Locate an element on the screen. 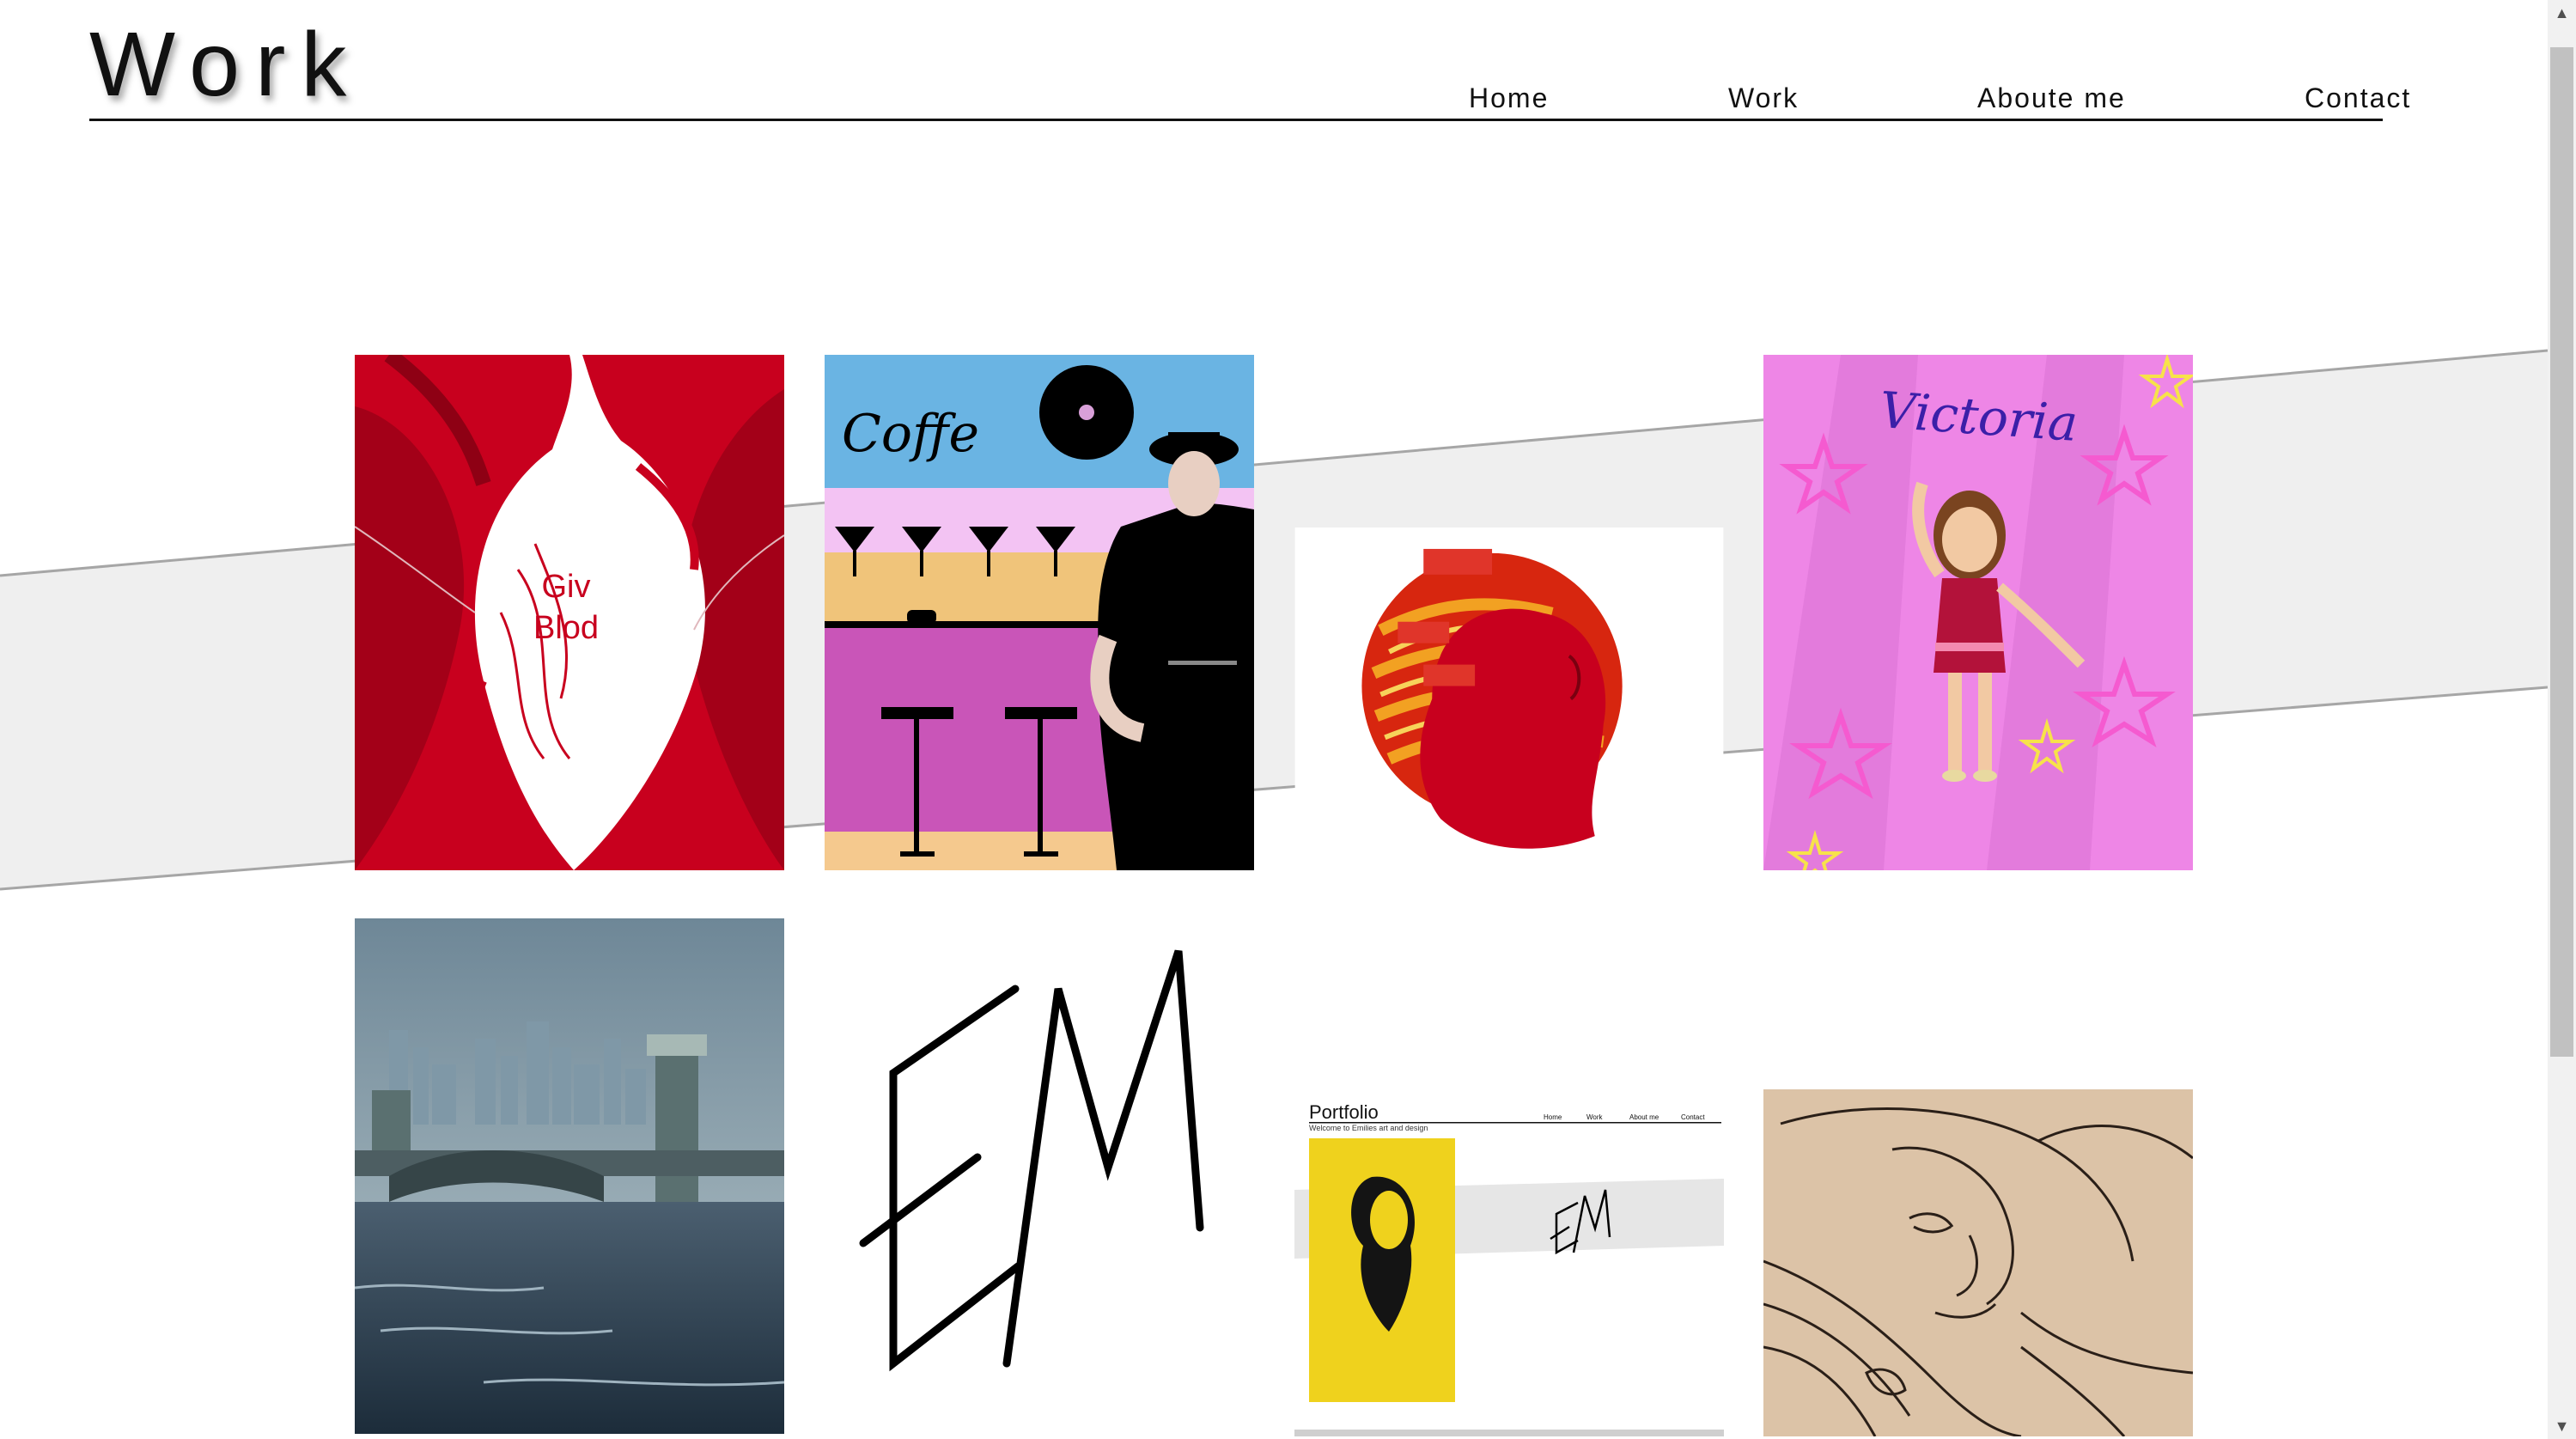  coffee-bar-illustration: Coffe is located at coordinates (1039, 612).